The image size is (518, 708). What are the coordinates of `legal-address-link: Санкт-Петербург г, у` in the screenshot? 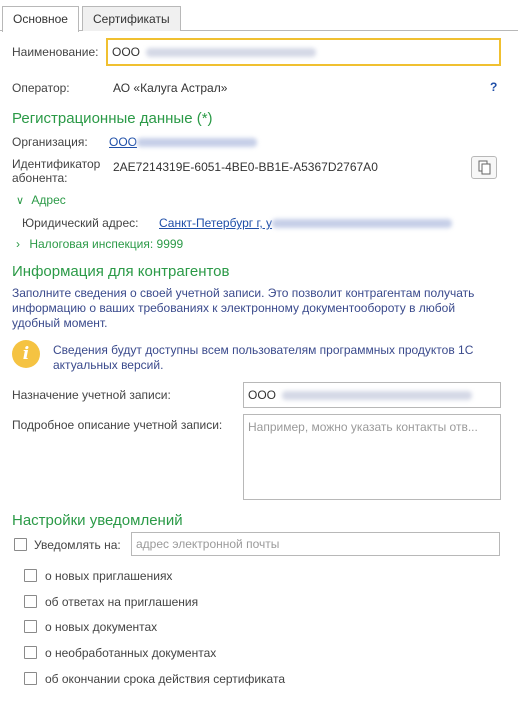 It's located at (306, 223).